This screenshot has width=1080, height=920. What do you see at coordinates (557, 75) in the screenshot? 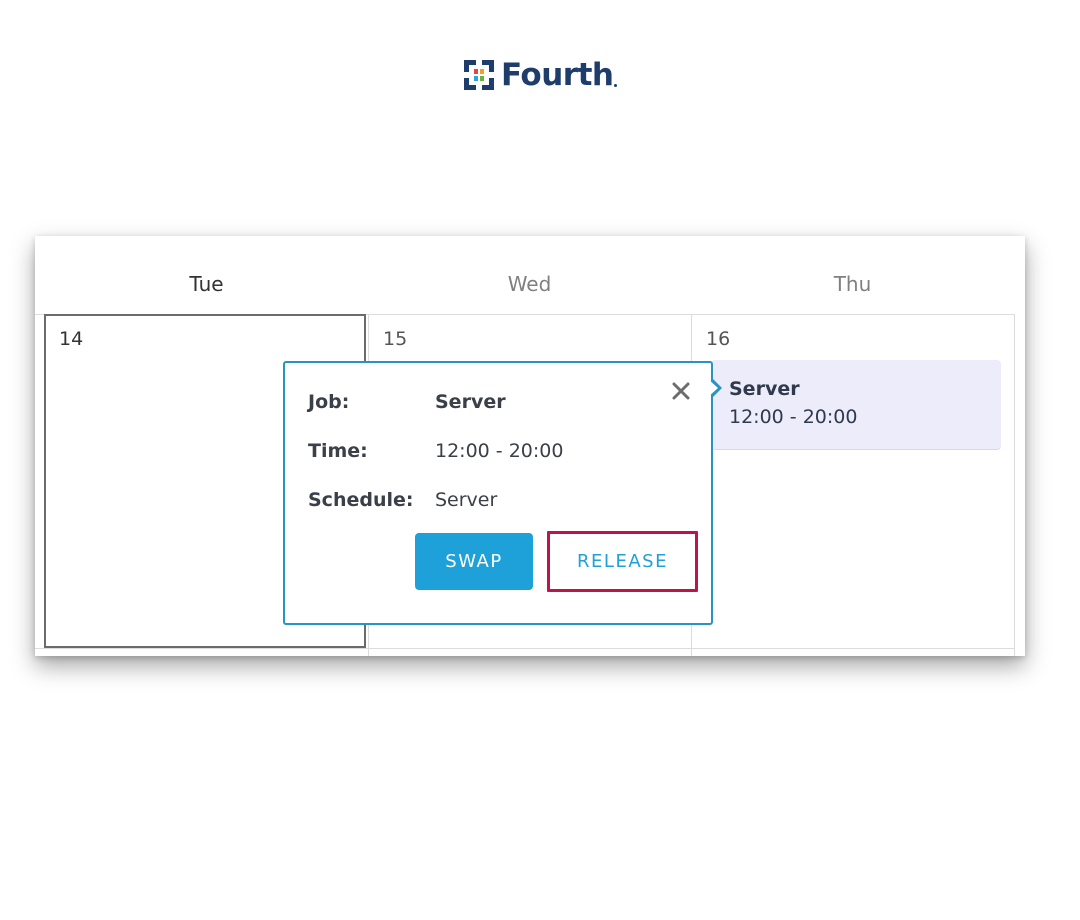
I see `logo-wordmark: Fourth` at bounding box center [557, 75].